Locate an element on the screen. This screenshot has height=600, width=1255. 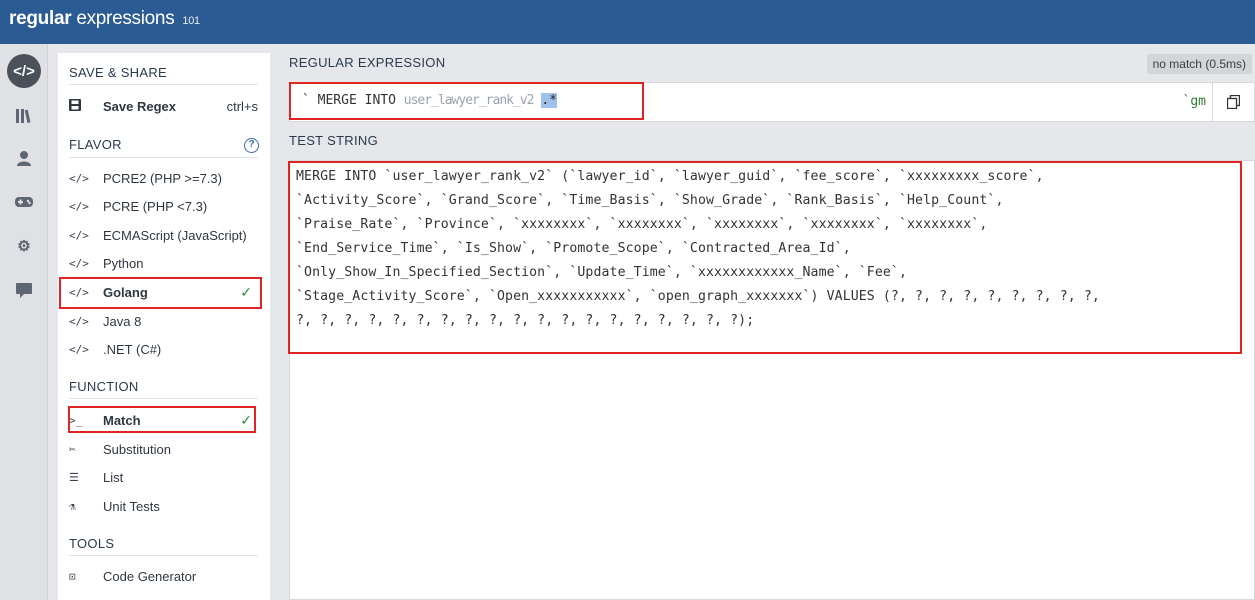
flavor-pcre2: </> PCRE2 (PHP >=7.3) is located at coordinates (163, 178).